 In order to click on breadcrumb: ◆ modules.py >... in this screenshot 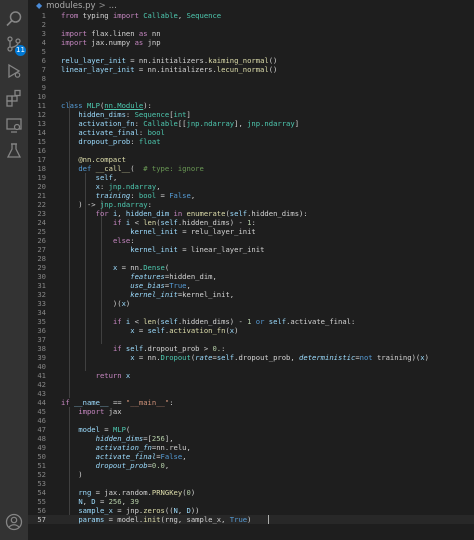, I will do `click(251, 5)`.